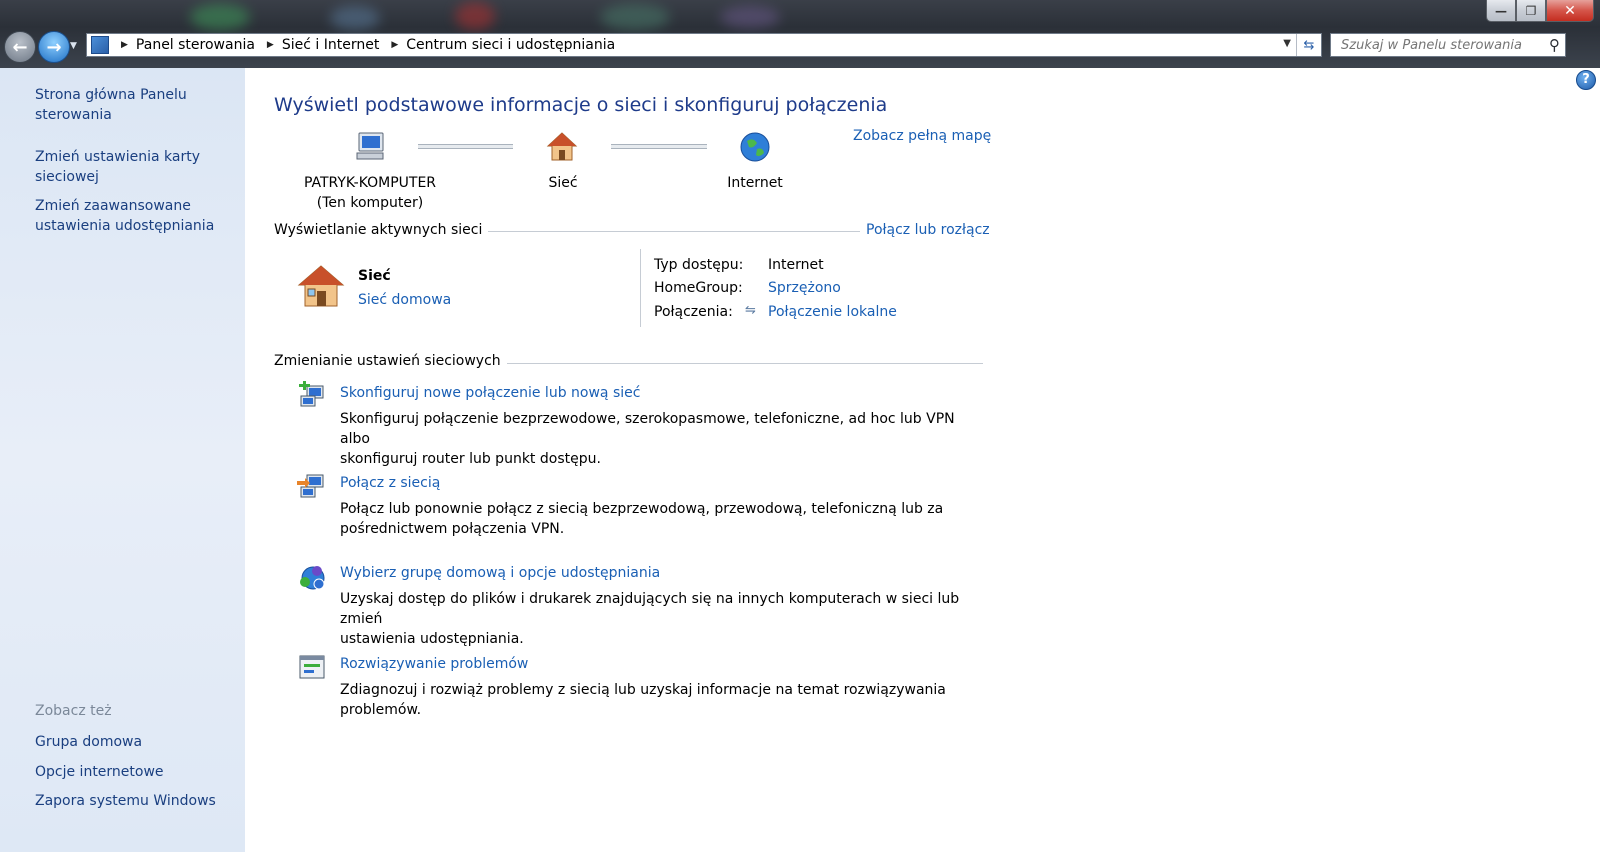  Describe the element at coordinates (370, 203) in the screenshot. I see `computer-subtitle: (Ten komputer)` at that location.